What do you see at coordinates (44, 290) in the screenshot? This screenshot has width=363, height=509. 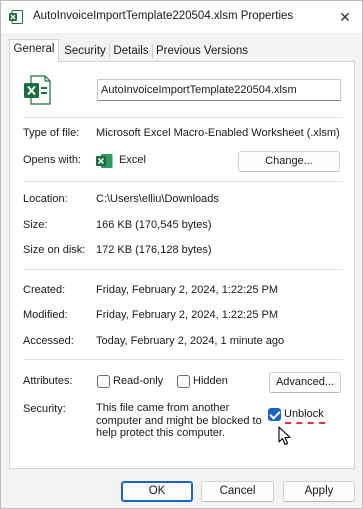 I see `created-label: Created:` at bounding box center [44, 290].